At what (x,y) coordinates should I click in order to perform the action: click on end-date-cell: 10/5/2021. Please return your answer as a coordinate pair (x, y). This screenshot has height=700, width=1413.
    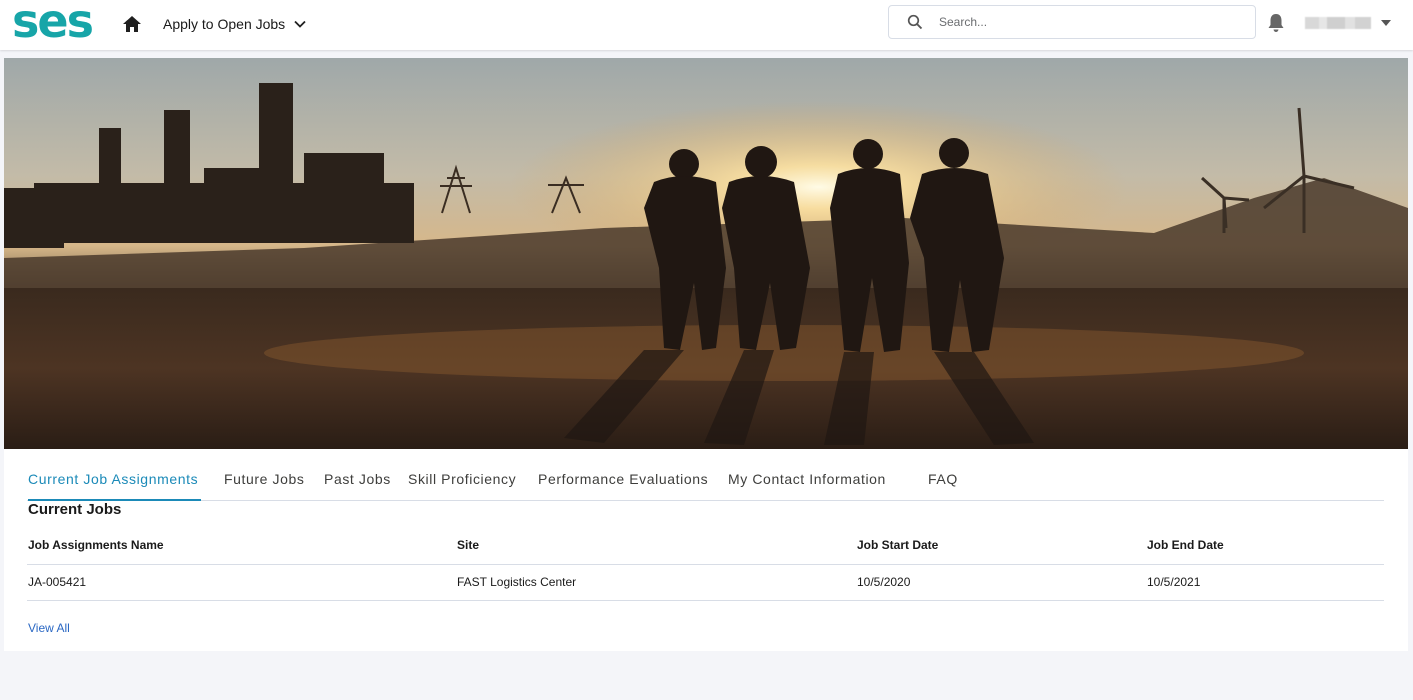
    Looking at the image, I should click on (1174, 582).